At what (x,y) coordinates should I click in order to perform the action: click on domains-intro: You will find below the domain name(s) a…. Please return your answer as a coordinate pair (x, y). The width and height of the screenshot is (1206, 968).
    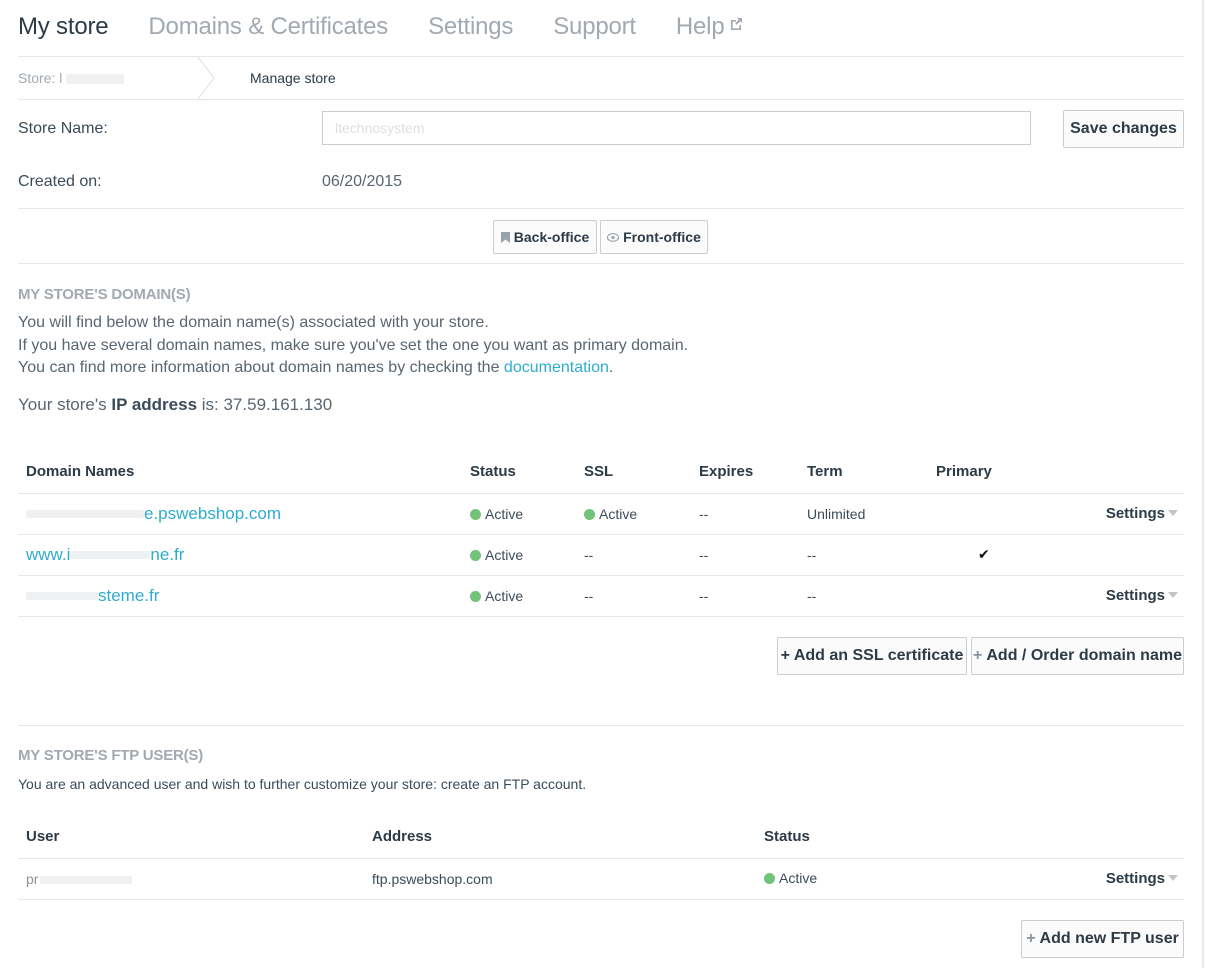
    Looking at the image, I should click on (601, 346).